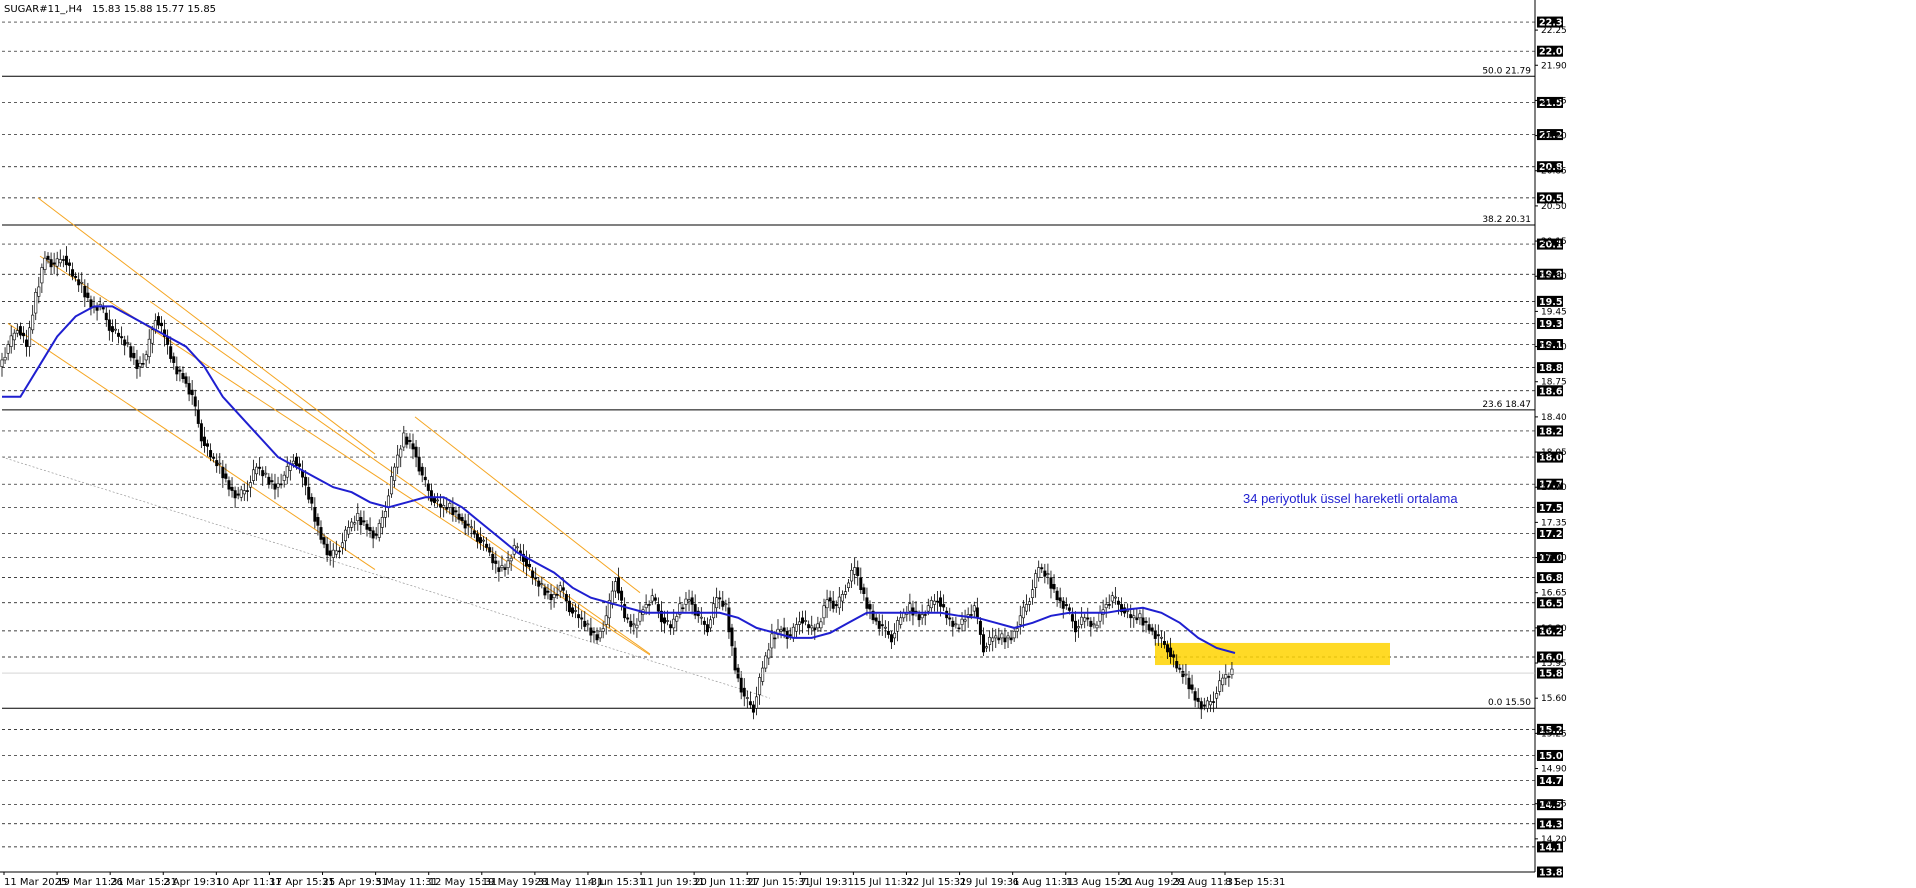 The width and height of the screenshot is (1916, 888). Describe the element at coordinates (1554, 383) in the screenshot. I see `price-tick-label: 18.75` at that location.